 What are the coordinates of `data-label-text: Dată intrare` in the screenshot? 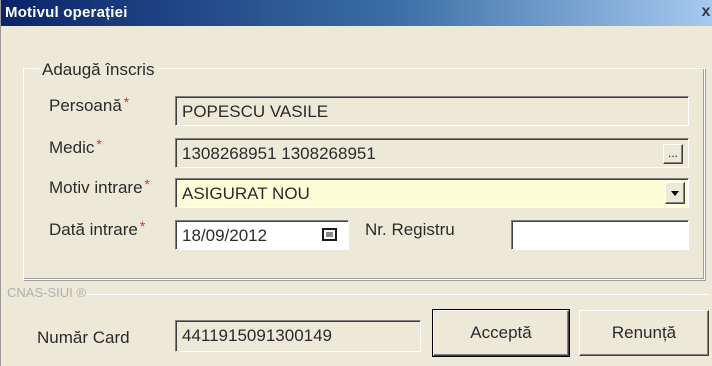 It's located at (93, 229).